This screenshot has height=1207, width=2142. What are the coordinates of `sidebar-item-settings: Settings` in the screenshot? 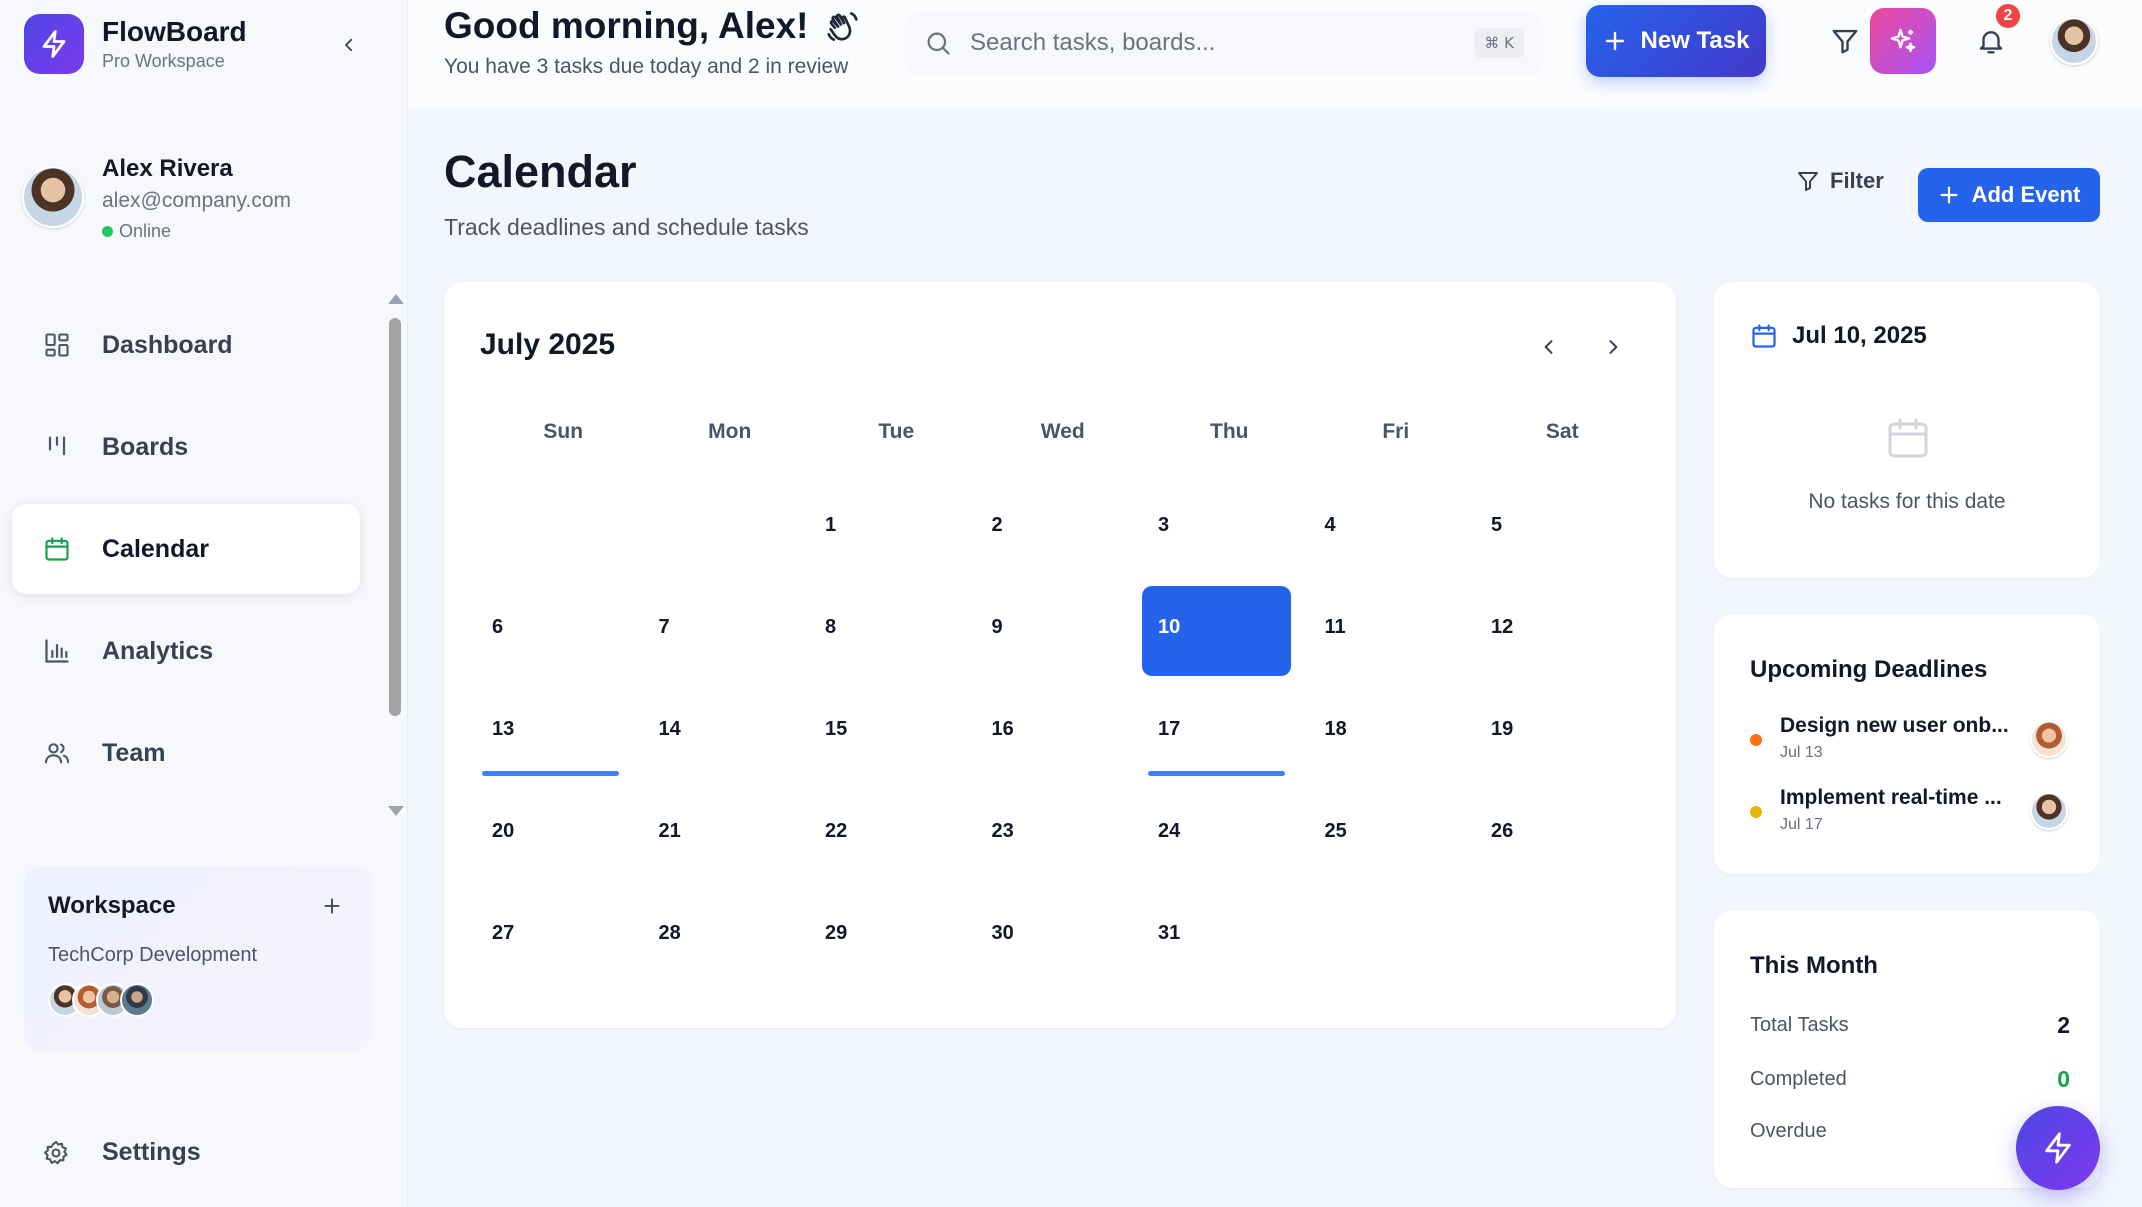 It's located at (121, 1152).